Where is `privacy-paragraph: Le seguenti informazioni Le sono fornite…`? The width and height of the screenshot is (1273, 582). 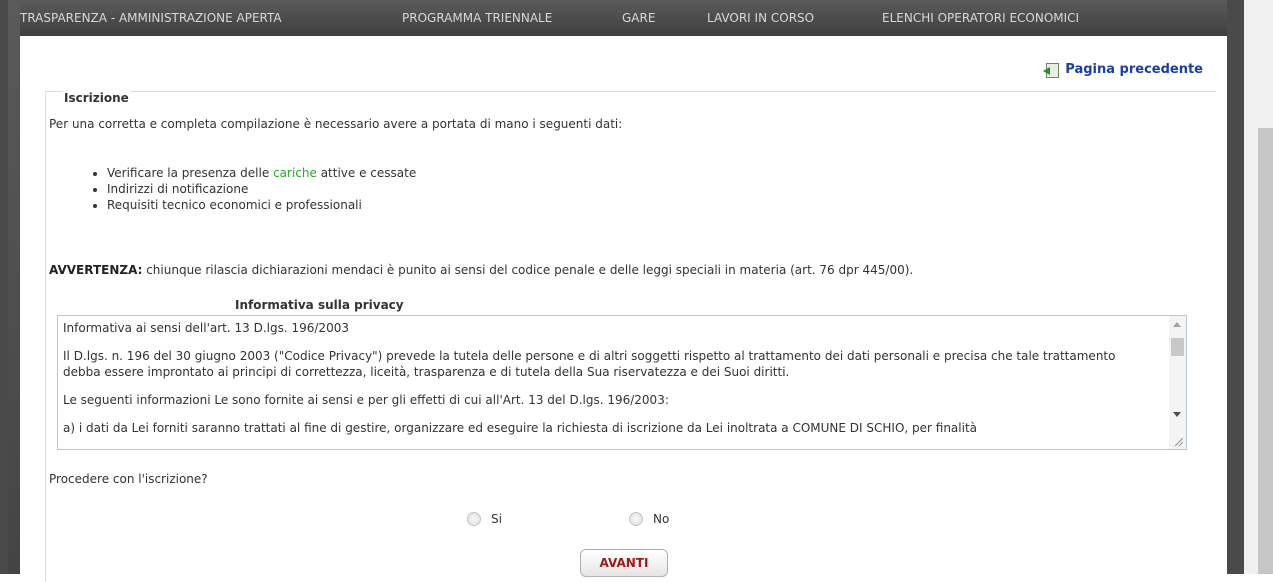 privacy-paragraph: Le seguenti informazioni Le sono fornite… is located at coordinates (366, 400).